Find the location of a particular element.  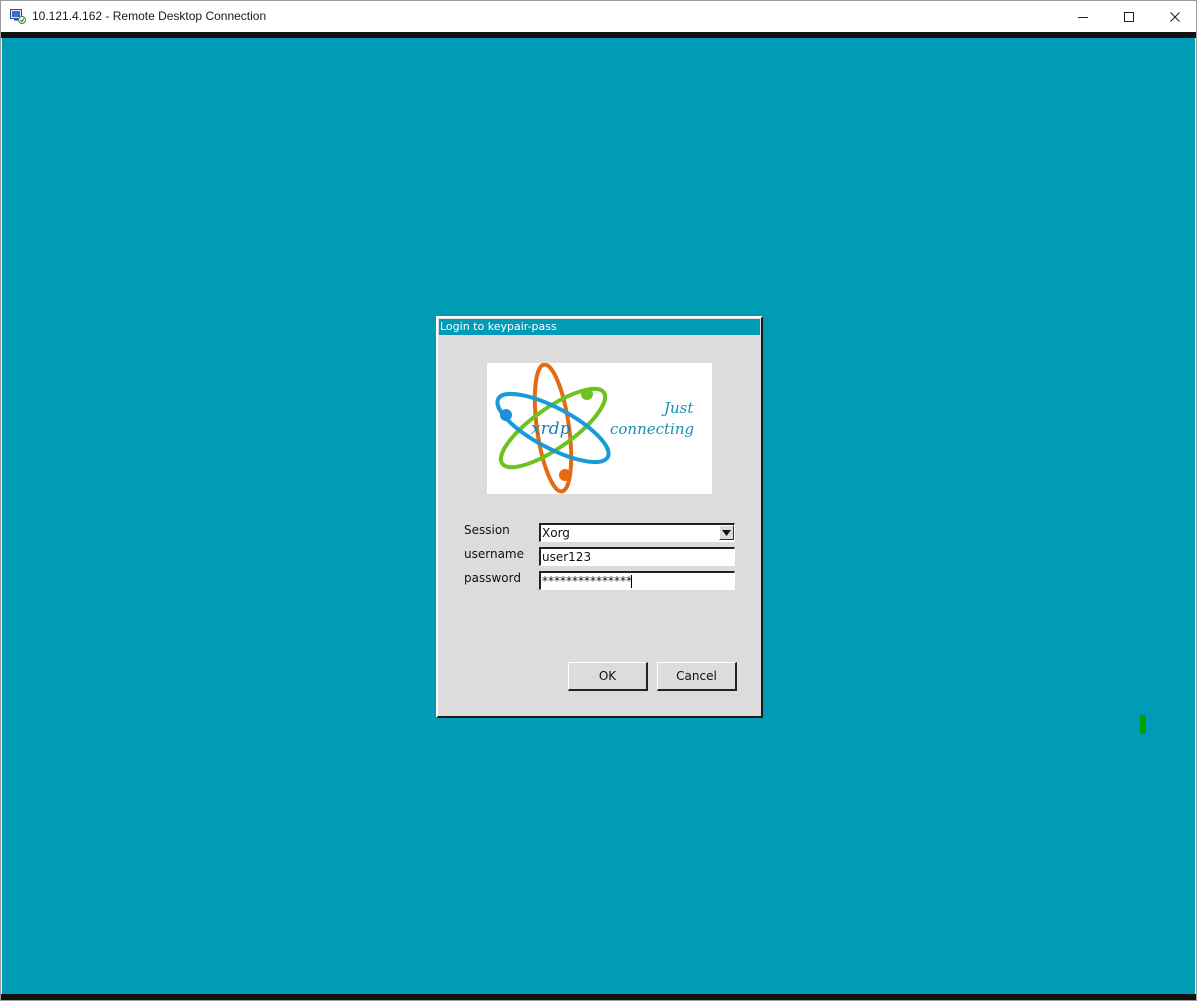

xrdp-logo: xrdp Just connecting is located at coordinates (599, 428).